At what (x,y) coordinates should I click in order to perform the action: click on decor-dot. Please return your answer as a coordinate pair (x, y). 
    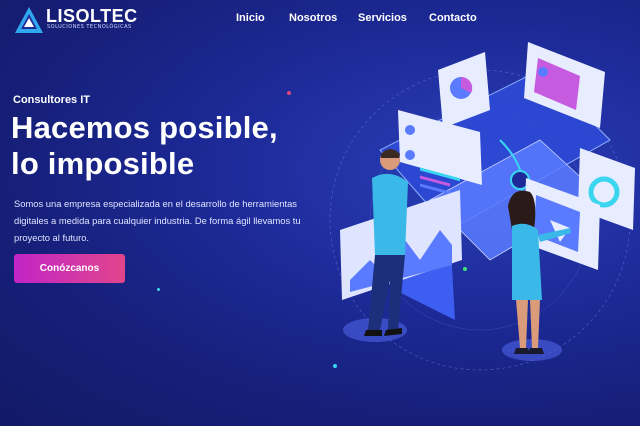
    Looking at the image, I should click on (158, 289).